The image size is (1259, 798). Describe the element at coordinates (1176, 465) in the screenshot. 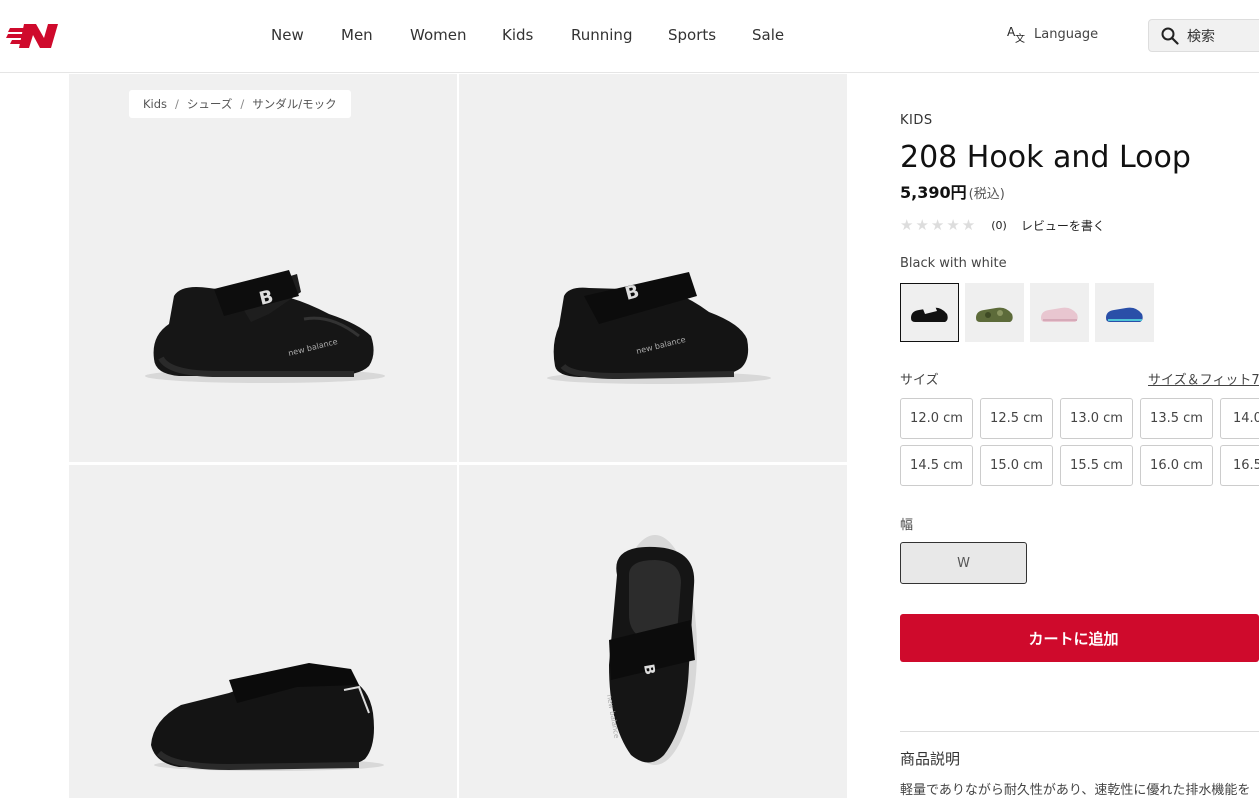

I see `size-option: 16.0 cm` at that location.